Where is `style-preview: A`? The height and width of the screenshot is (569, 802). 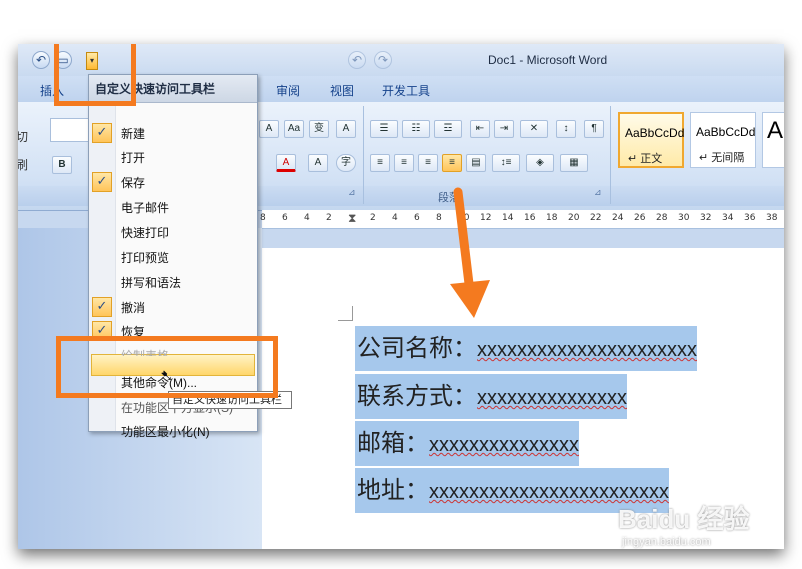 style-preview: A is located at coordinates (775, 130).